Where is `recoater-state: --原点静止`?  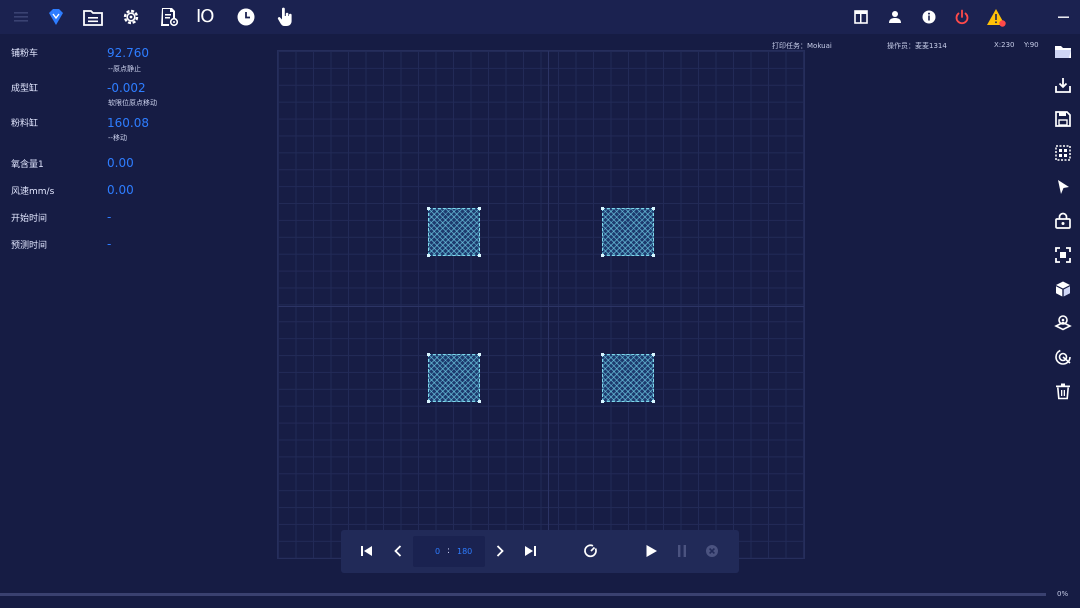
recoater-state: --原点静止 is located at coordinates (125, 69).